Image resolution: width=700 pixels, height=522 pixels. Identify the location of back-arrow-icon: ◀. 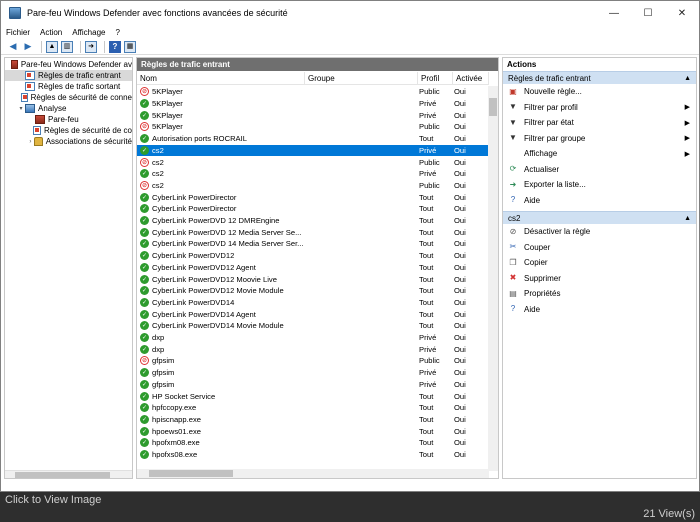
(13, 47).